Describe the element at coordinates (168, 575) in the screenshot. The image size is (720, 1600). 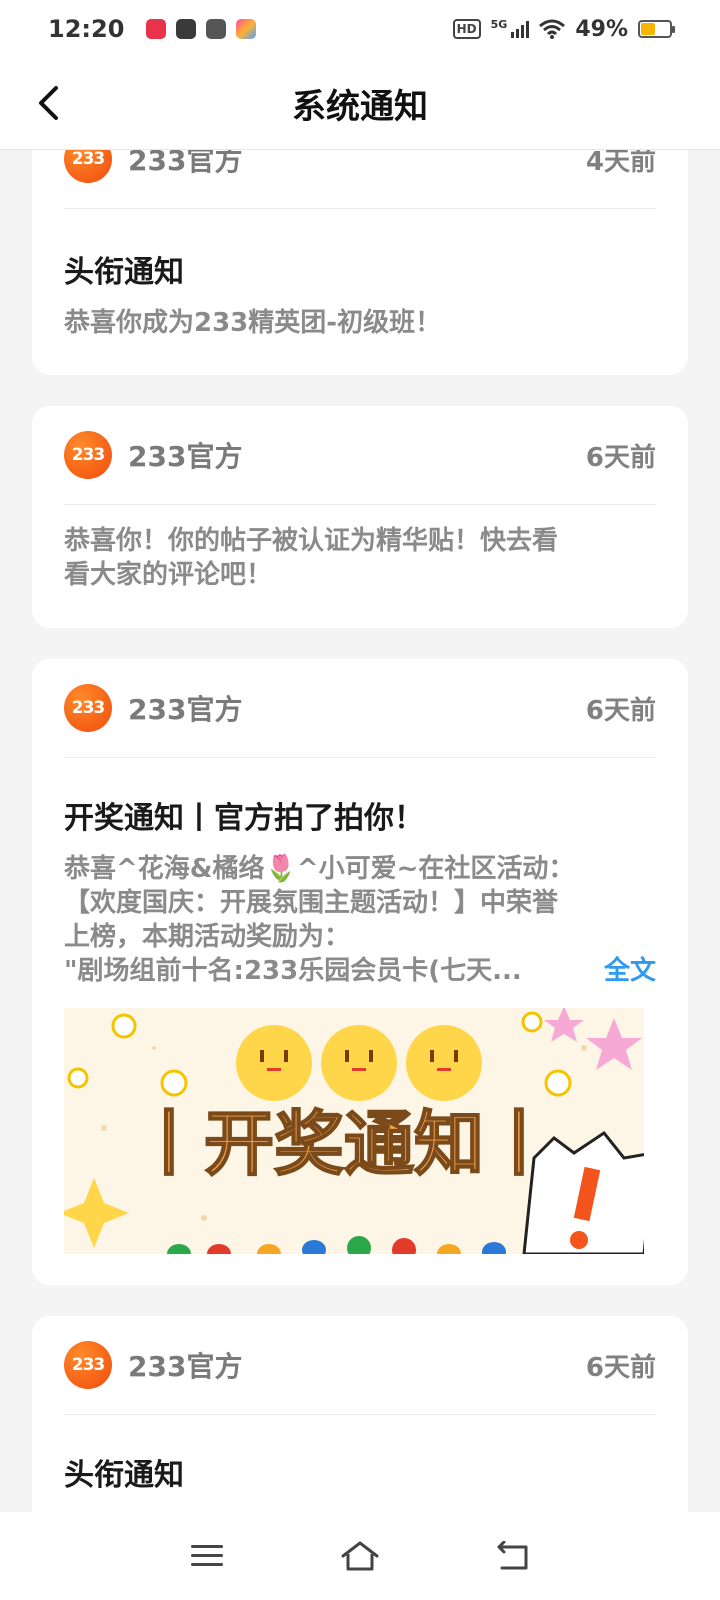
I see `body-line: 看大家的评论吧！` at that location.